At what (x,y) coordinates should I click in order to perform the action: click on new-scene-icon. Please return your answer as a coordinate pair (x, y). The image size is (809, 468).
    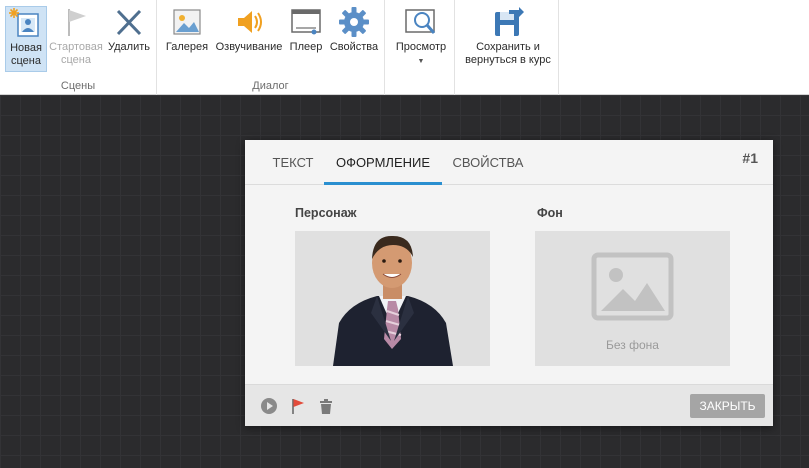
    Looking at the image, I should click on (24, 22).